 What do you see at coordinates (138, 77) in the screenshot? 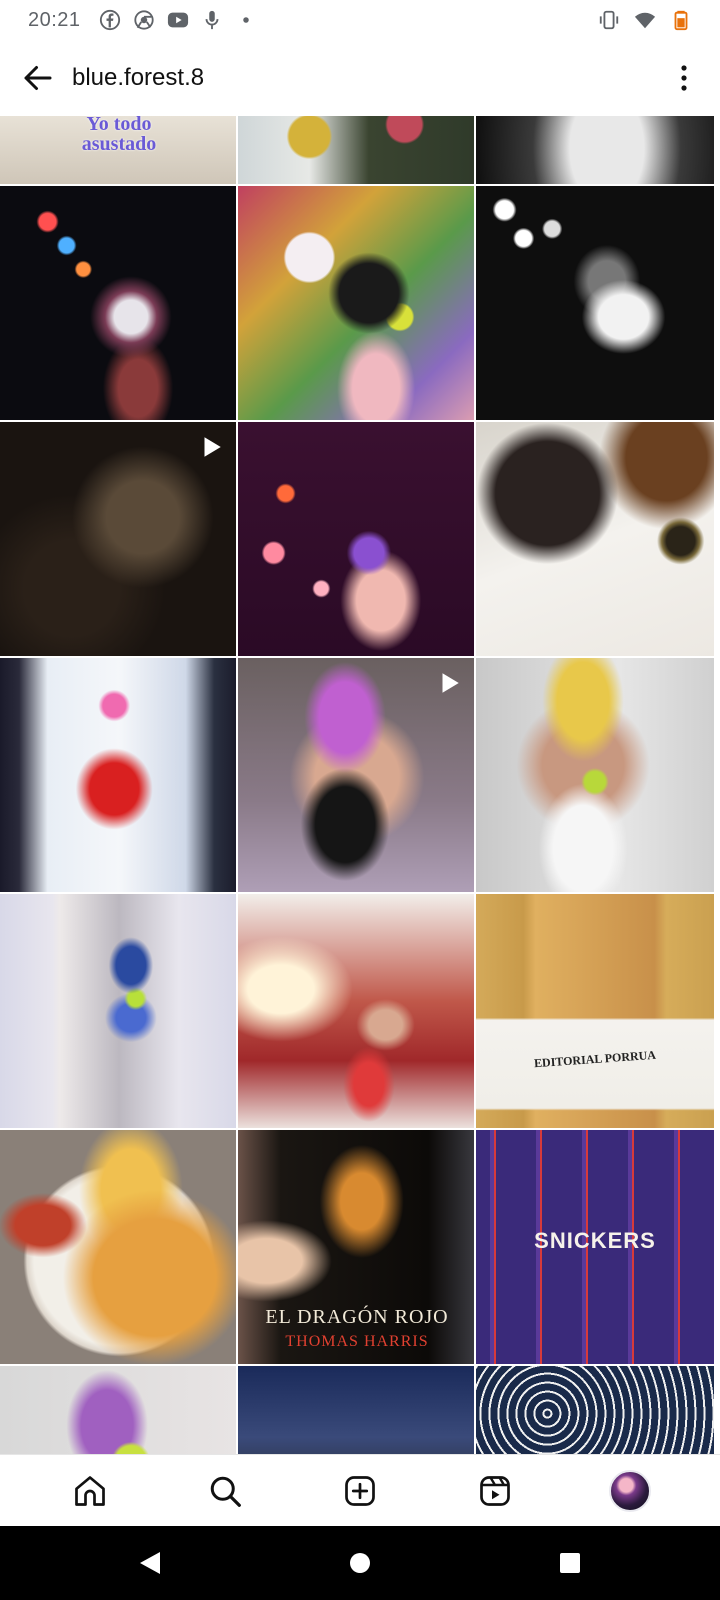
I see `profile-username: blue.forest.8` at bounding box center [138, 77].